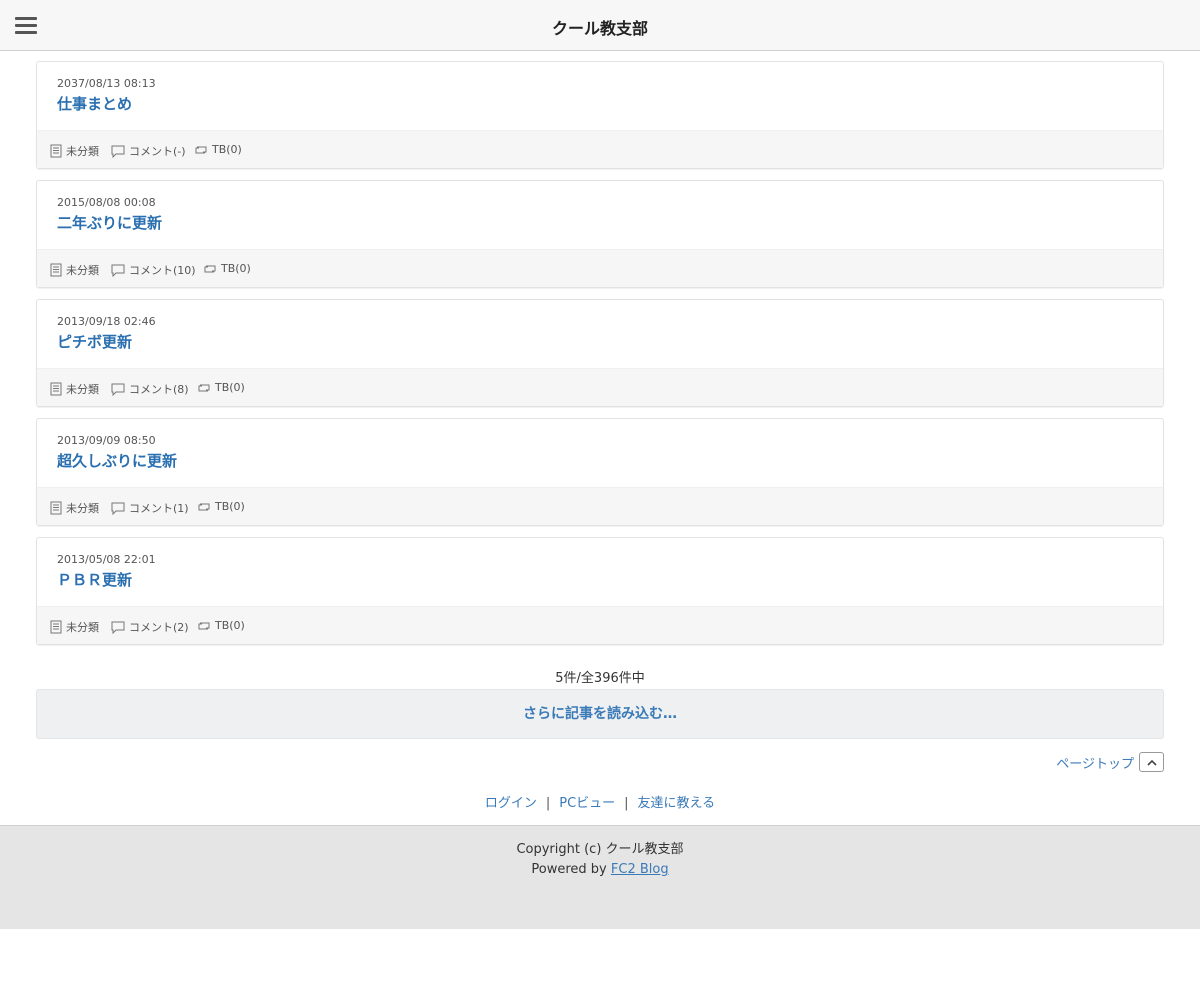 This screenshot has width=1200, height=1000. I want to click on site-title: クール教支部, so click(600, 27).